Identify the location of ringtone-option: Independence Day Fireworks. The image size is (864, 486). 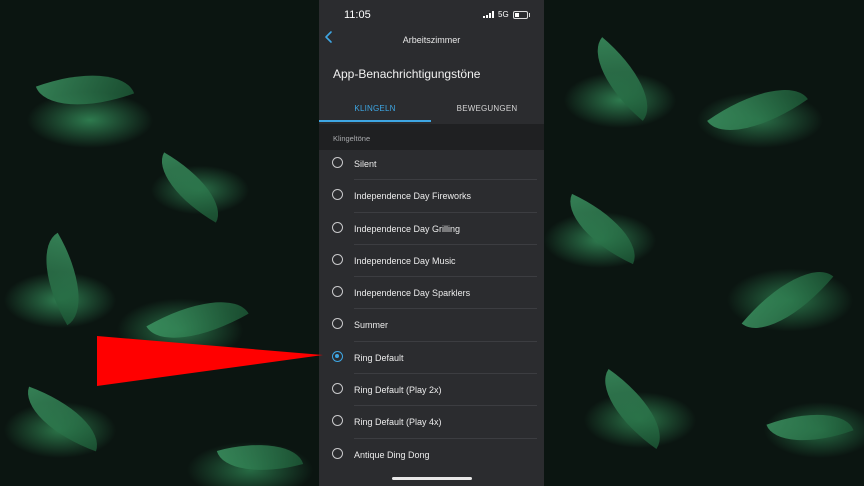
(431, 196).